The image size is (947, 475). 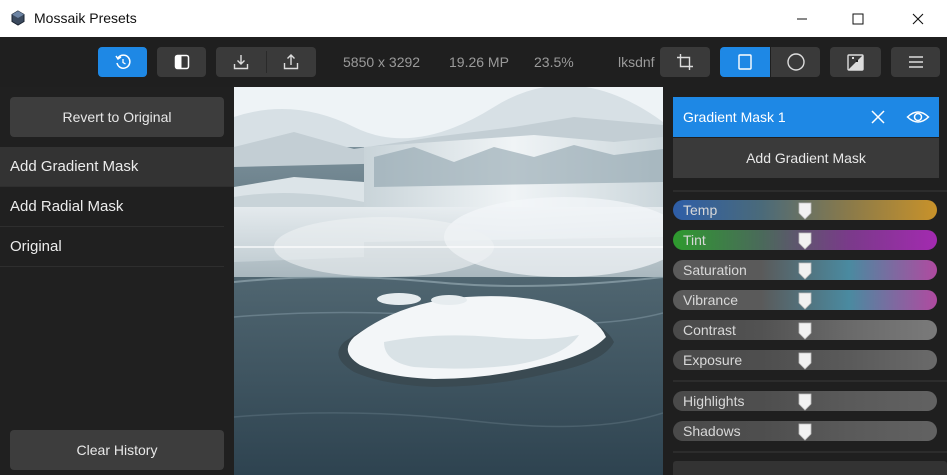 I want to click on minimize-icon, so click(x=802, y=18).